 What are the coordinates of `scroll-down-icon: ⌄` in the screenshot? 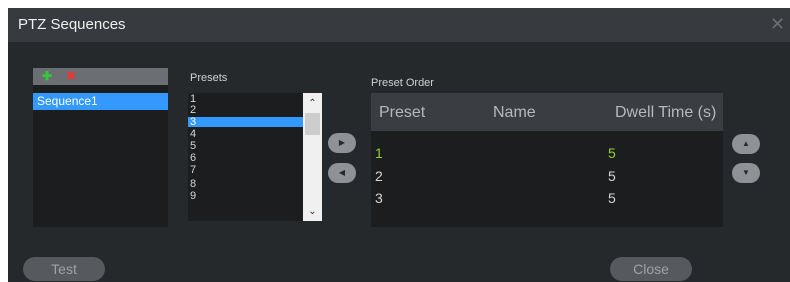 It's located at (312, 212).